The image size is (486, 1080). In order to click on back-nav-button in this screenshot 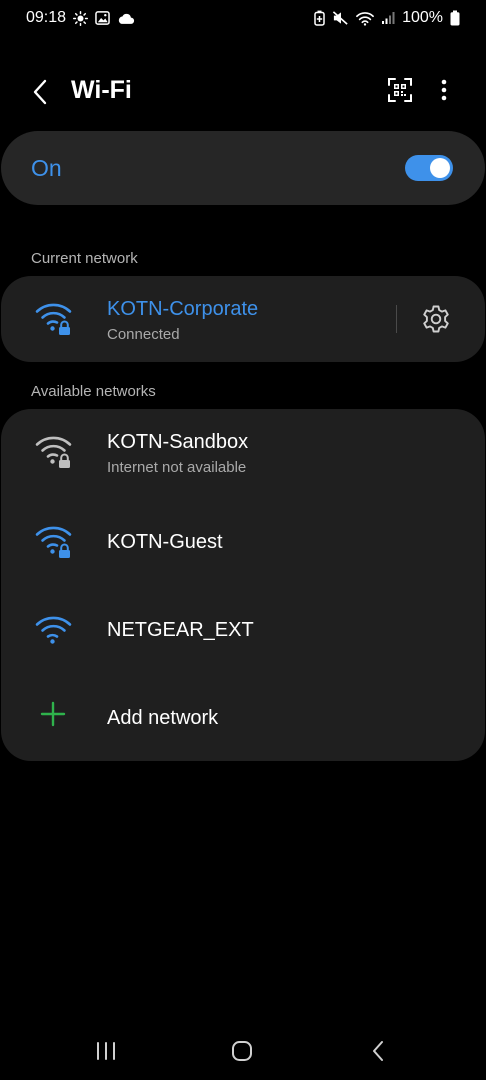, I will do `click(378, 1051)`.